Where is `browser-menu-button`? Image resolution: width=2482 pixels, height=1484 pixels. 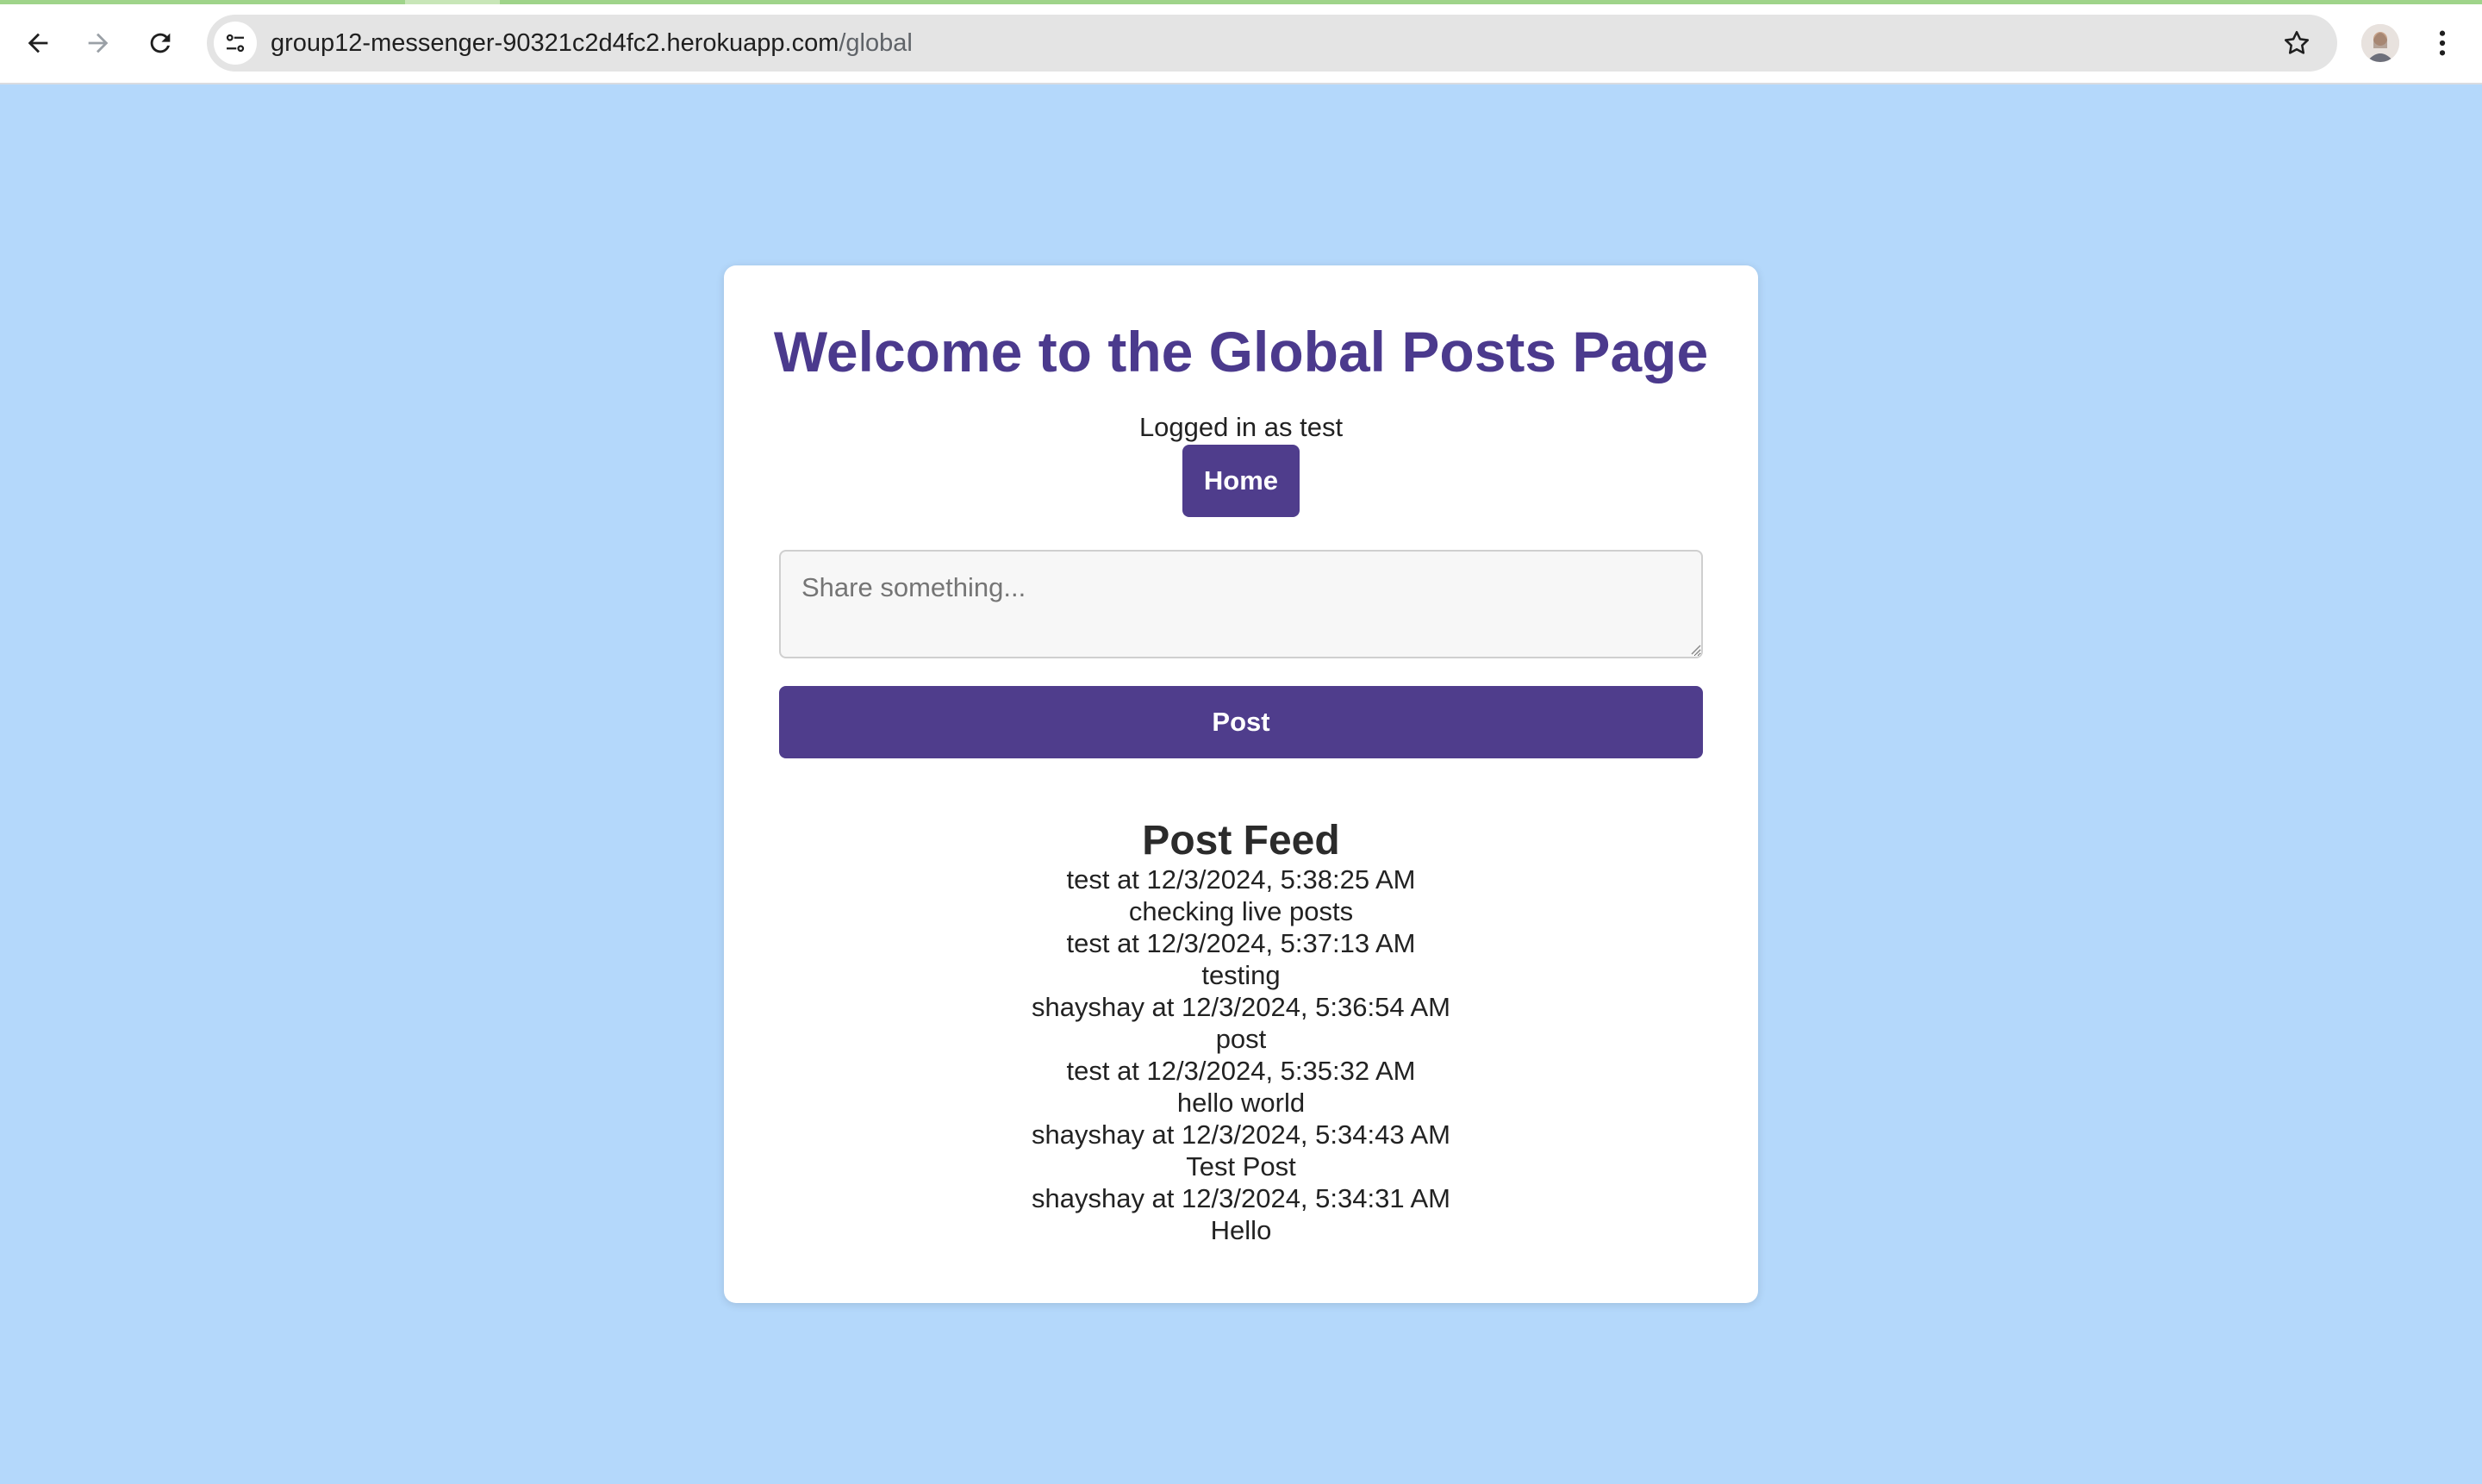
browser-menu-button is located at coordinates (2442, 43).